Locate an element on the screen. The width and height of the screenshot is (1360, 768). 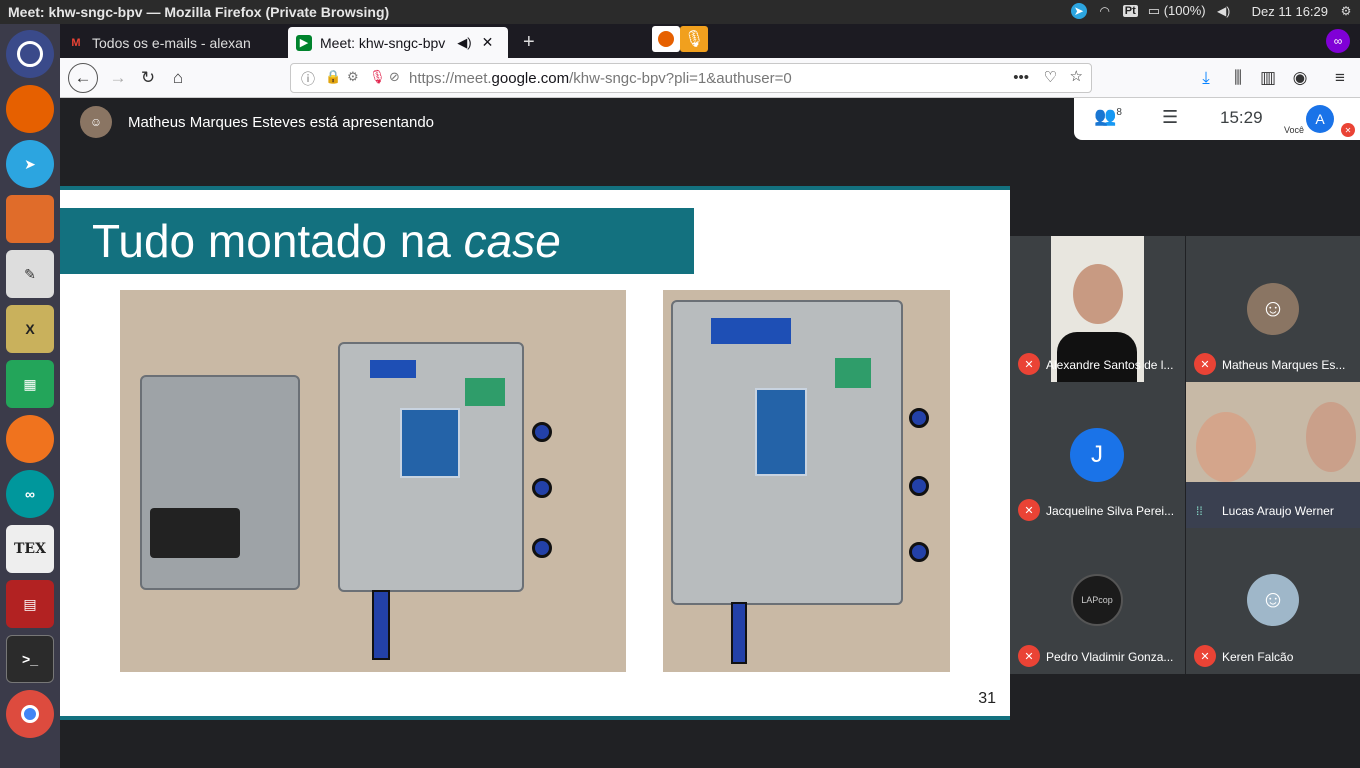
microphone-permission-icon: 🎙 is located at coordinates (377, 77).